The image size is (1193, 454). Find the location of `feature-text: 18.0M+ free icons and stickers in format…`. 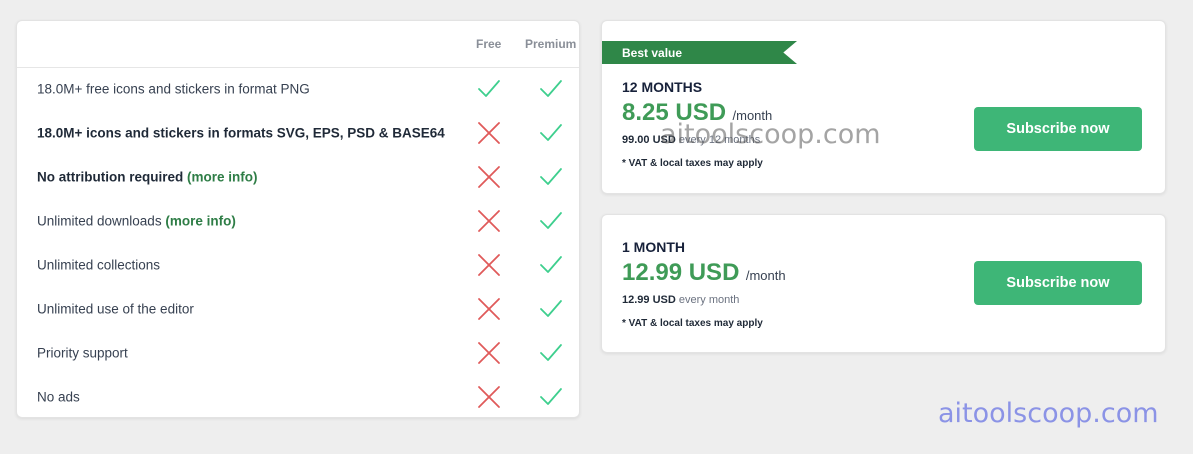

feature-text: 18.0M+ free icons and stickers in format… is located at coordinates (173, 89).